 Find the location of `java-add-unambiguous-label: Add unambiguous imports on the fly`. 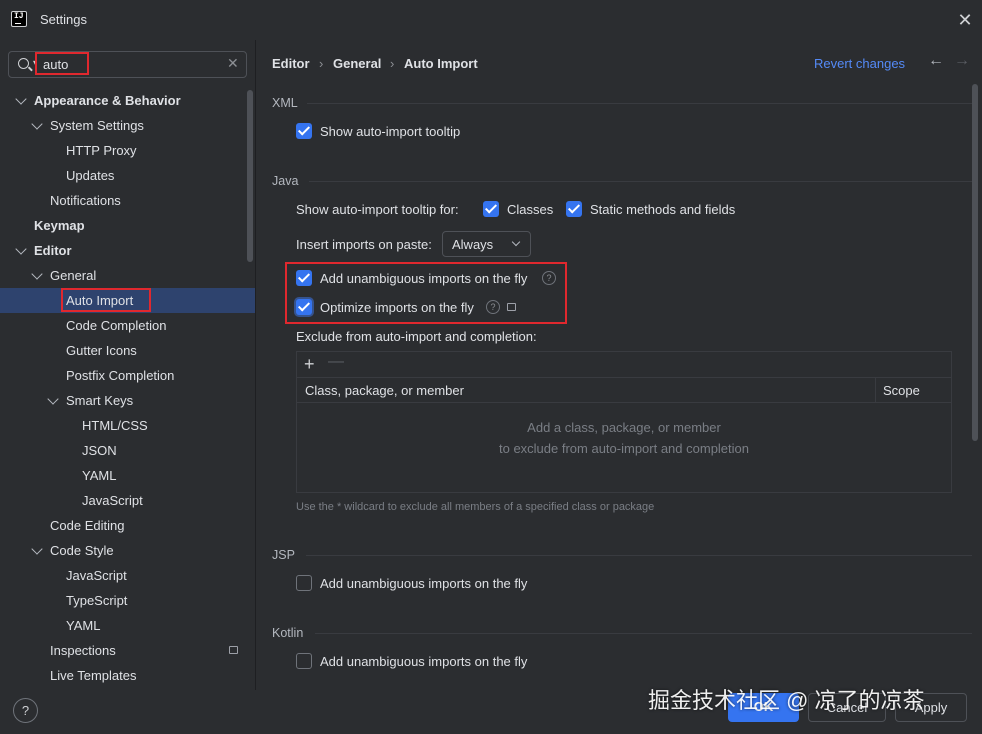

java-add-unambiguous-label: Add unambiguous imports on the fly is located at coordinates (423, 278).